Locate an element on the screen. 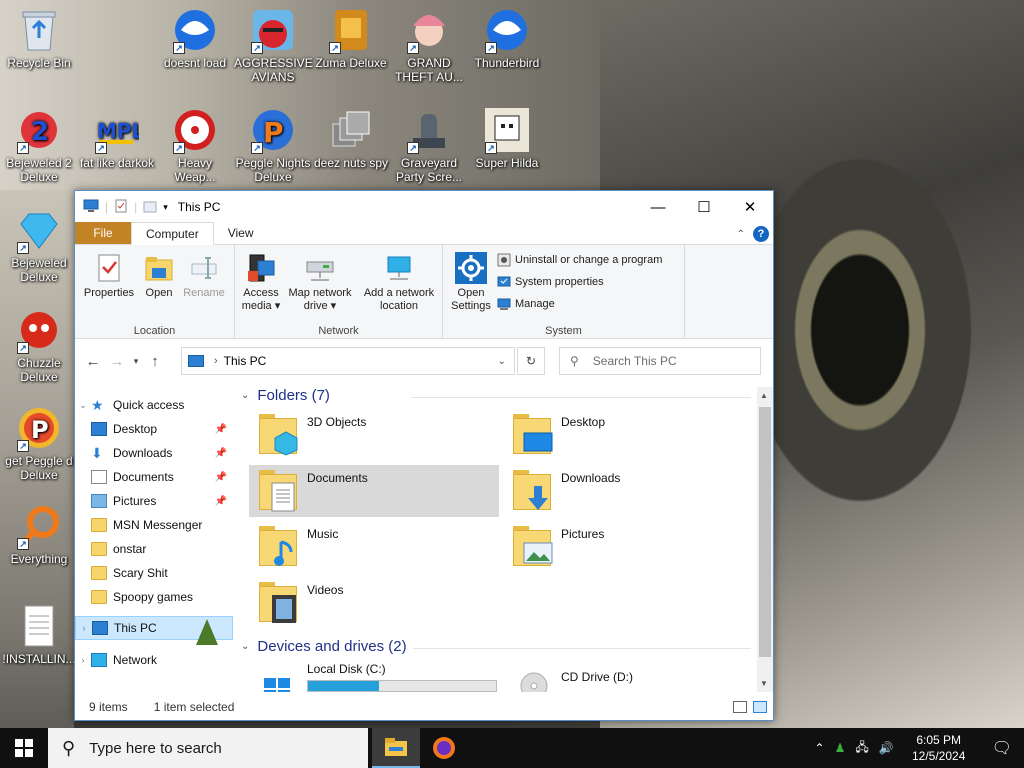  address-dropdown-icon: ⌄ is located at coordinates (502, 361).